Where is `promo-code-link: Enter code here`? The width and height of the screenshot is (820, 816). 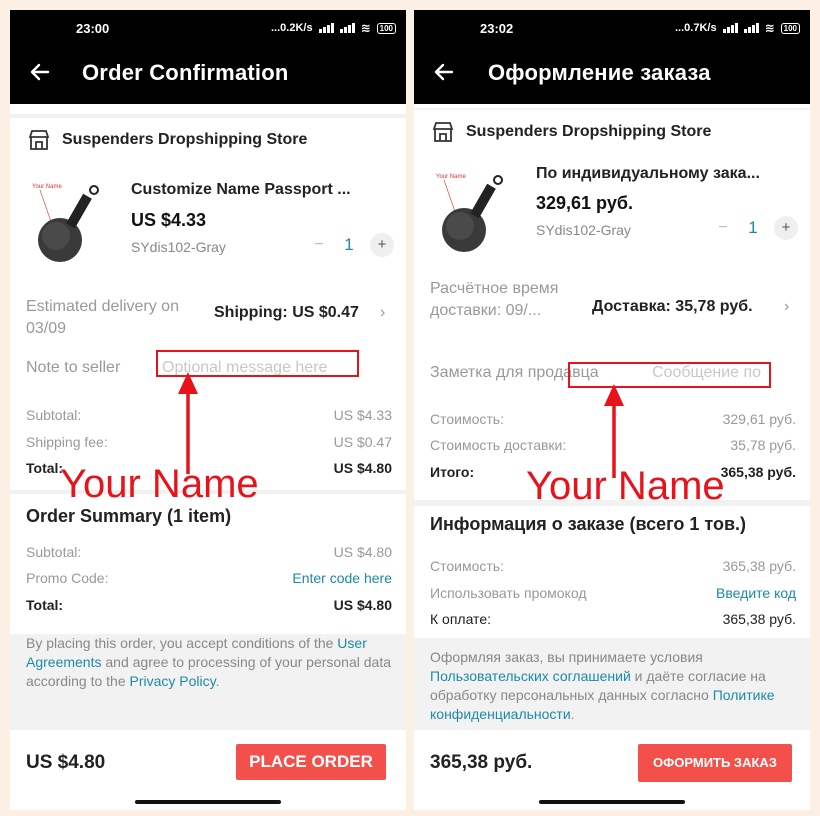 promo-code-link: Enter code here is located at coordinates (342, 578).